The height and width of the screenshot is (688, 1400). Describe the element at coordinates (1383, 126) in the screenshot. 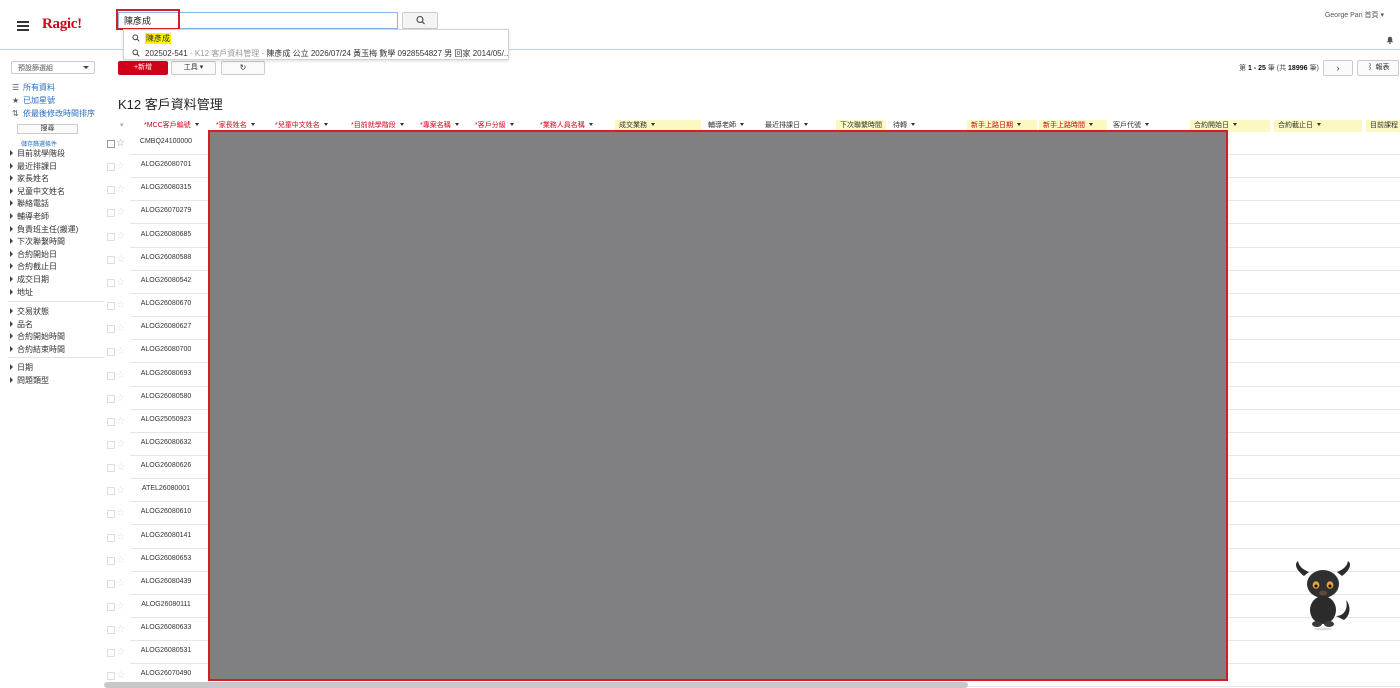

I see `column-header: 目前課程` at that location.